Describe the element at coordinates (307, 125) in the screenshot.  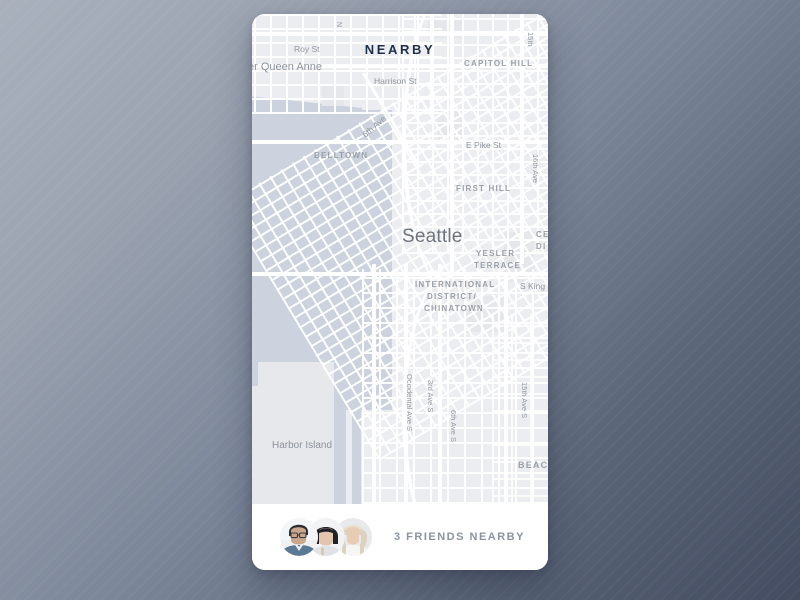
I see `water-bay-upper` at that location.